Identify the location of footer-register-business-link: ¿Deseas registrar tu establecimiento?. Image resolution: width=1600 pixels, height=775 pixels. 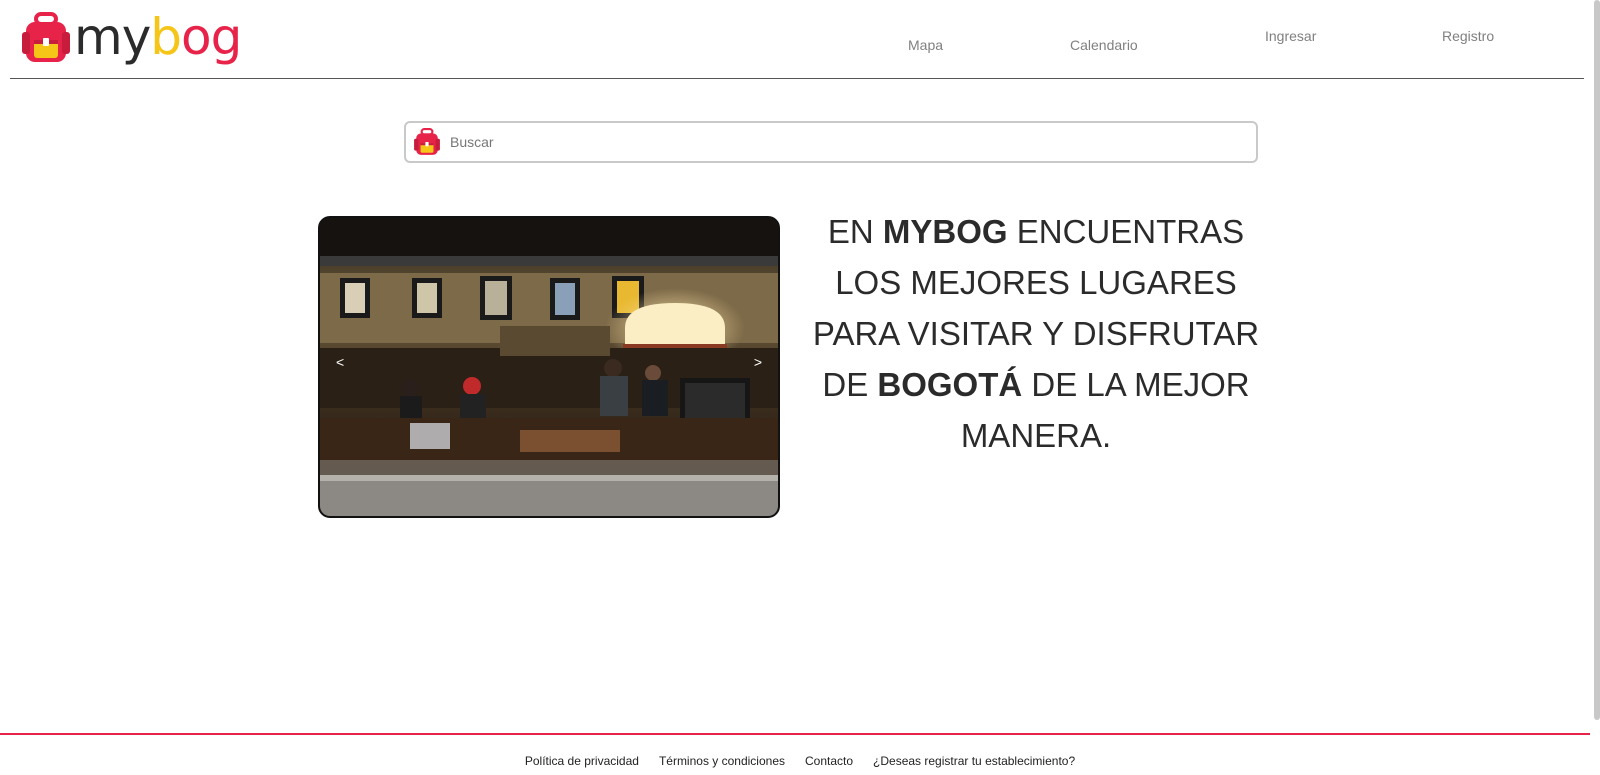
(974, 761).